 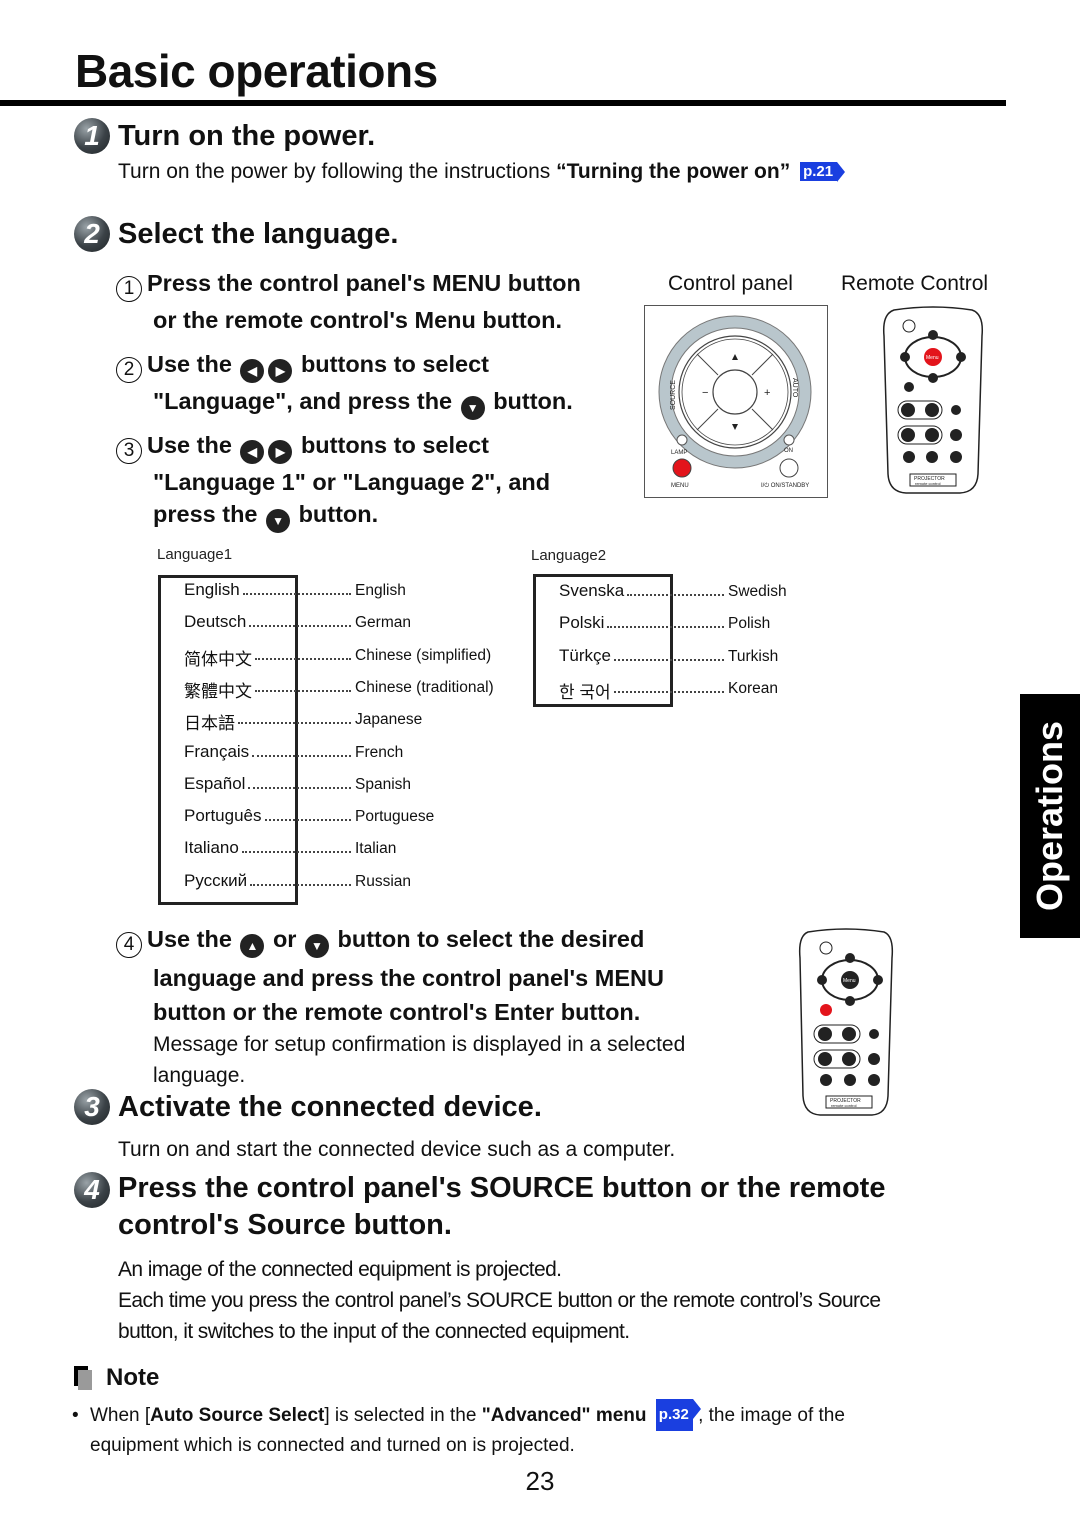 What do you see at coordinates (753, 688) in the screenshot?
I see `language-english-name: Korean` at bounding box center [753, 688].